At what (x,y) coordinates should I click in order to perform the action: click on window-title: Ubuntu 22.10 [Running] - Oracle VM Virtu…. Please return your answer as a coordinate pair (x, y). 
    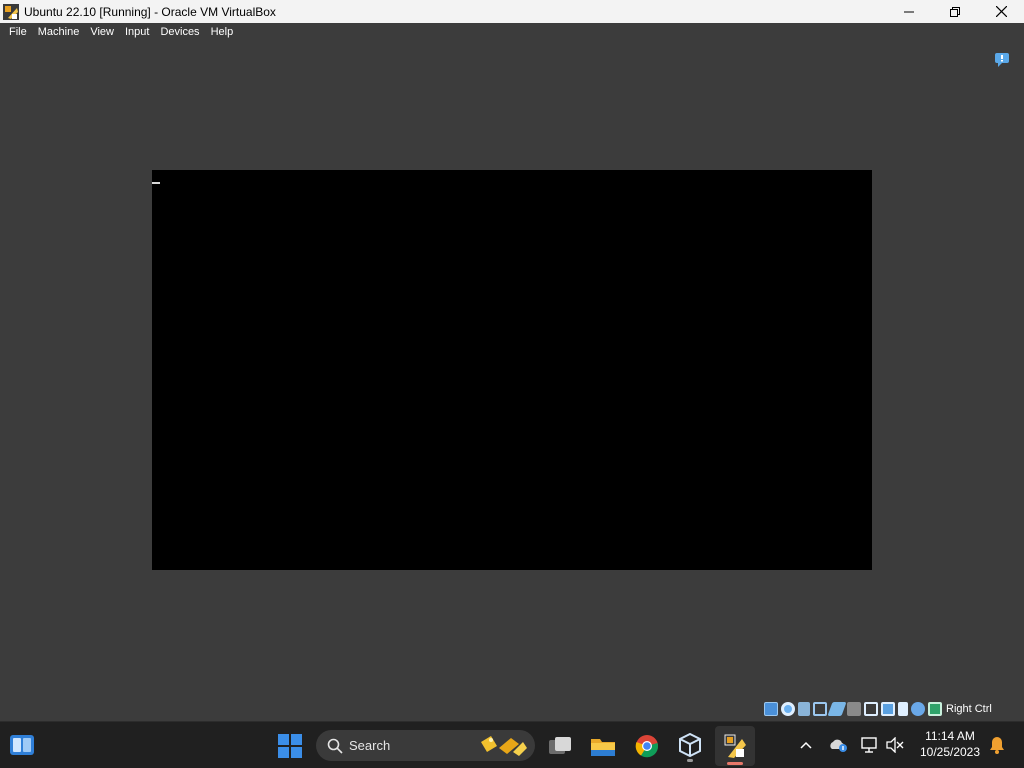
    Looking at the image, I should click on (150, 11).